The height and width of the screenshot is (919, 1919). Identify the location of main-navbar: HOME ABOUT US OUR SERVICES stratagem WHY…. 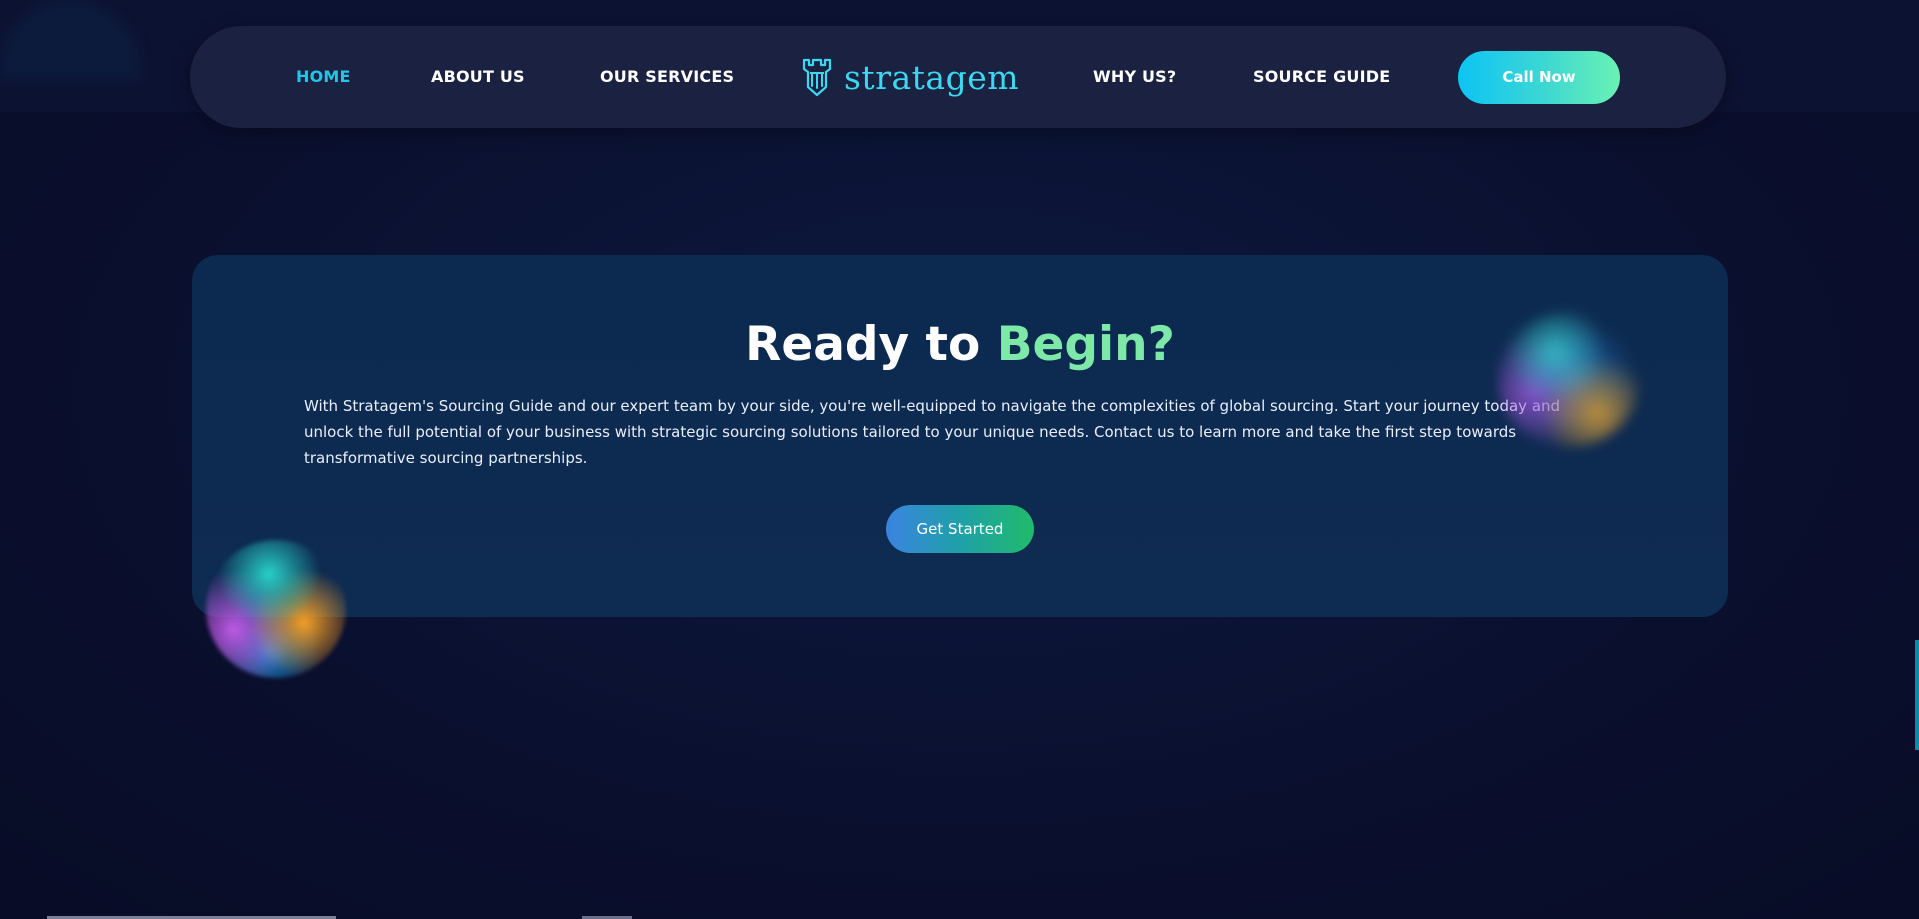
(958, 77).